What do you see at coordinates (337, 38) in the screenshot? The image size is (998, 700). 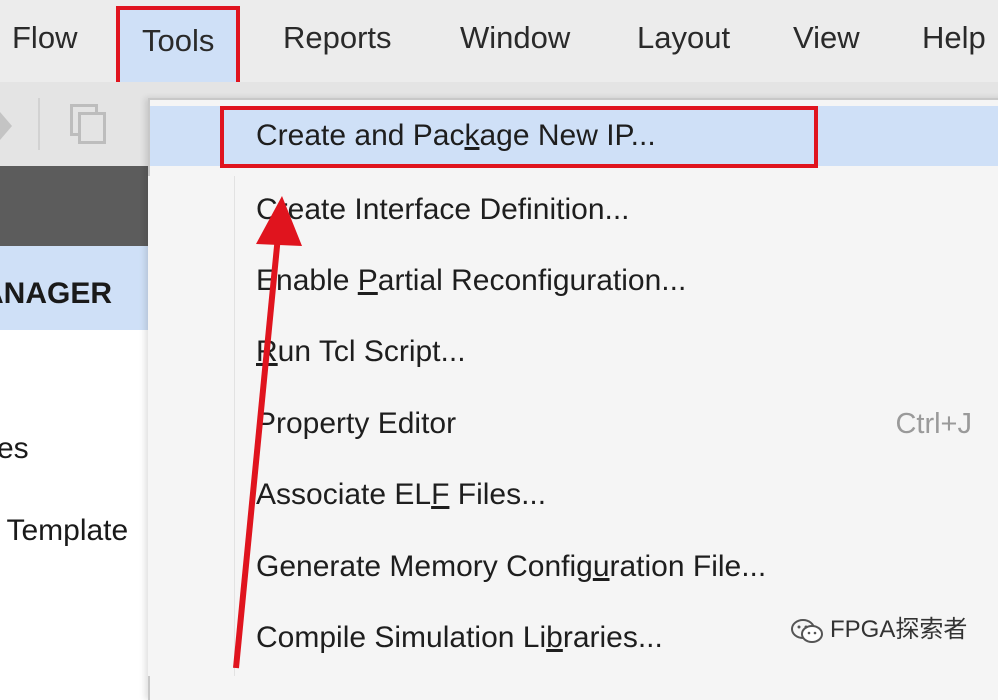 I see `menu-reports: Reports` at bounding box center [337, 38].